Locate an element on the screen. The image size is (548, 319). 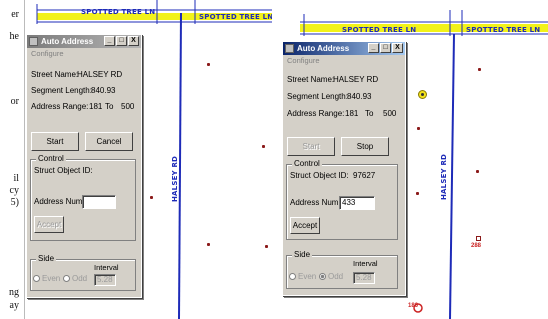
text-fragment: il is located at coordinates (16, 178).